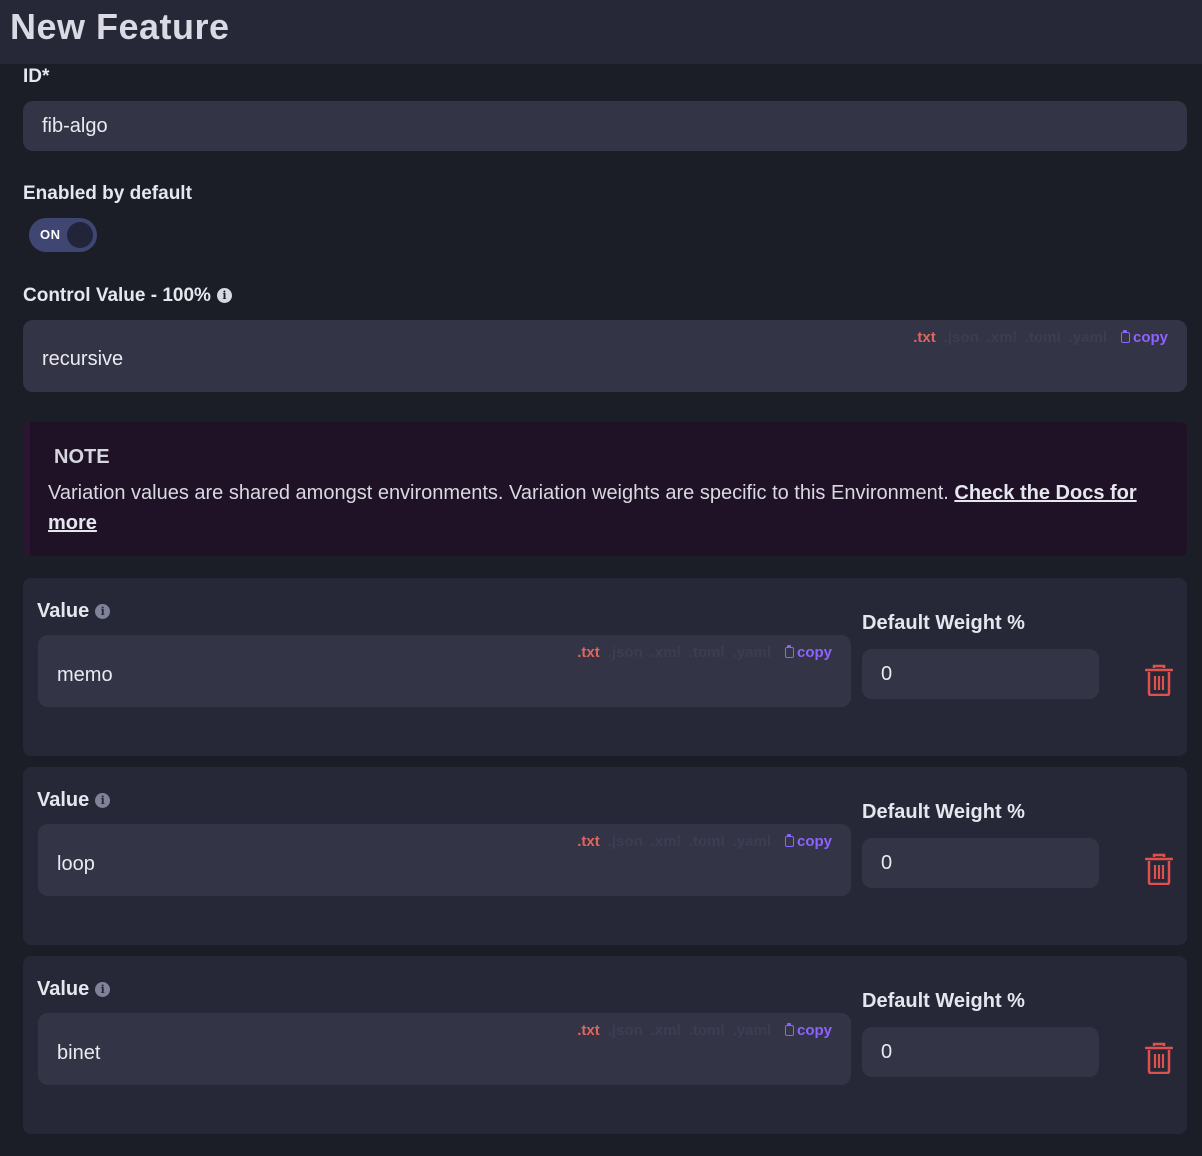 This screenshot has width=1202, height=1156. Describe the element at coordinates (107, 193) in the screenshot. I see `enabled-label: Enabled by default` at that location.